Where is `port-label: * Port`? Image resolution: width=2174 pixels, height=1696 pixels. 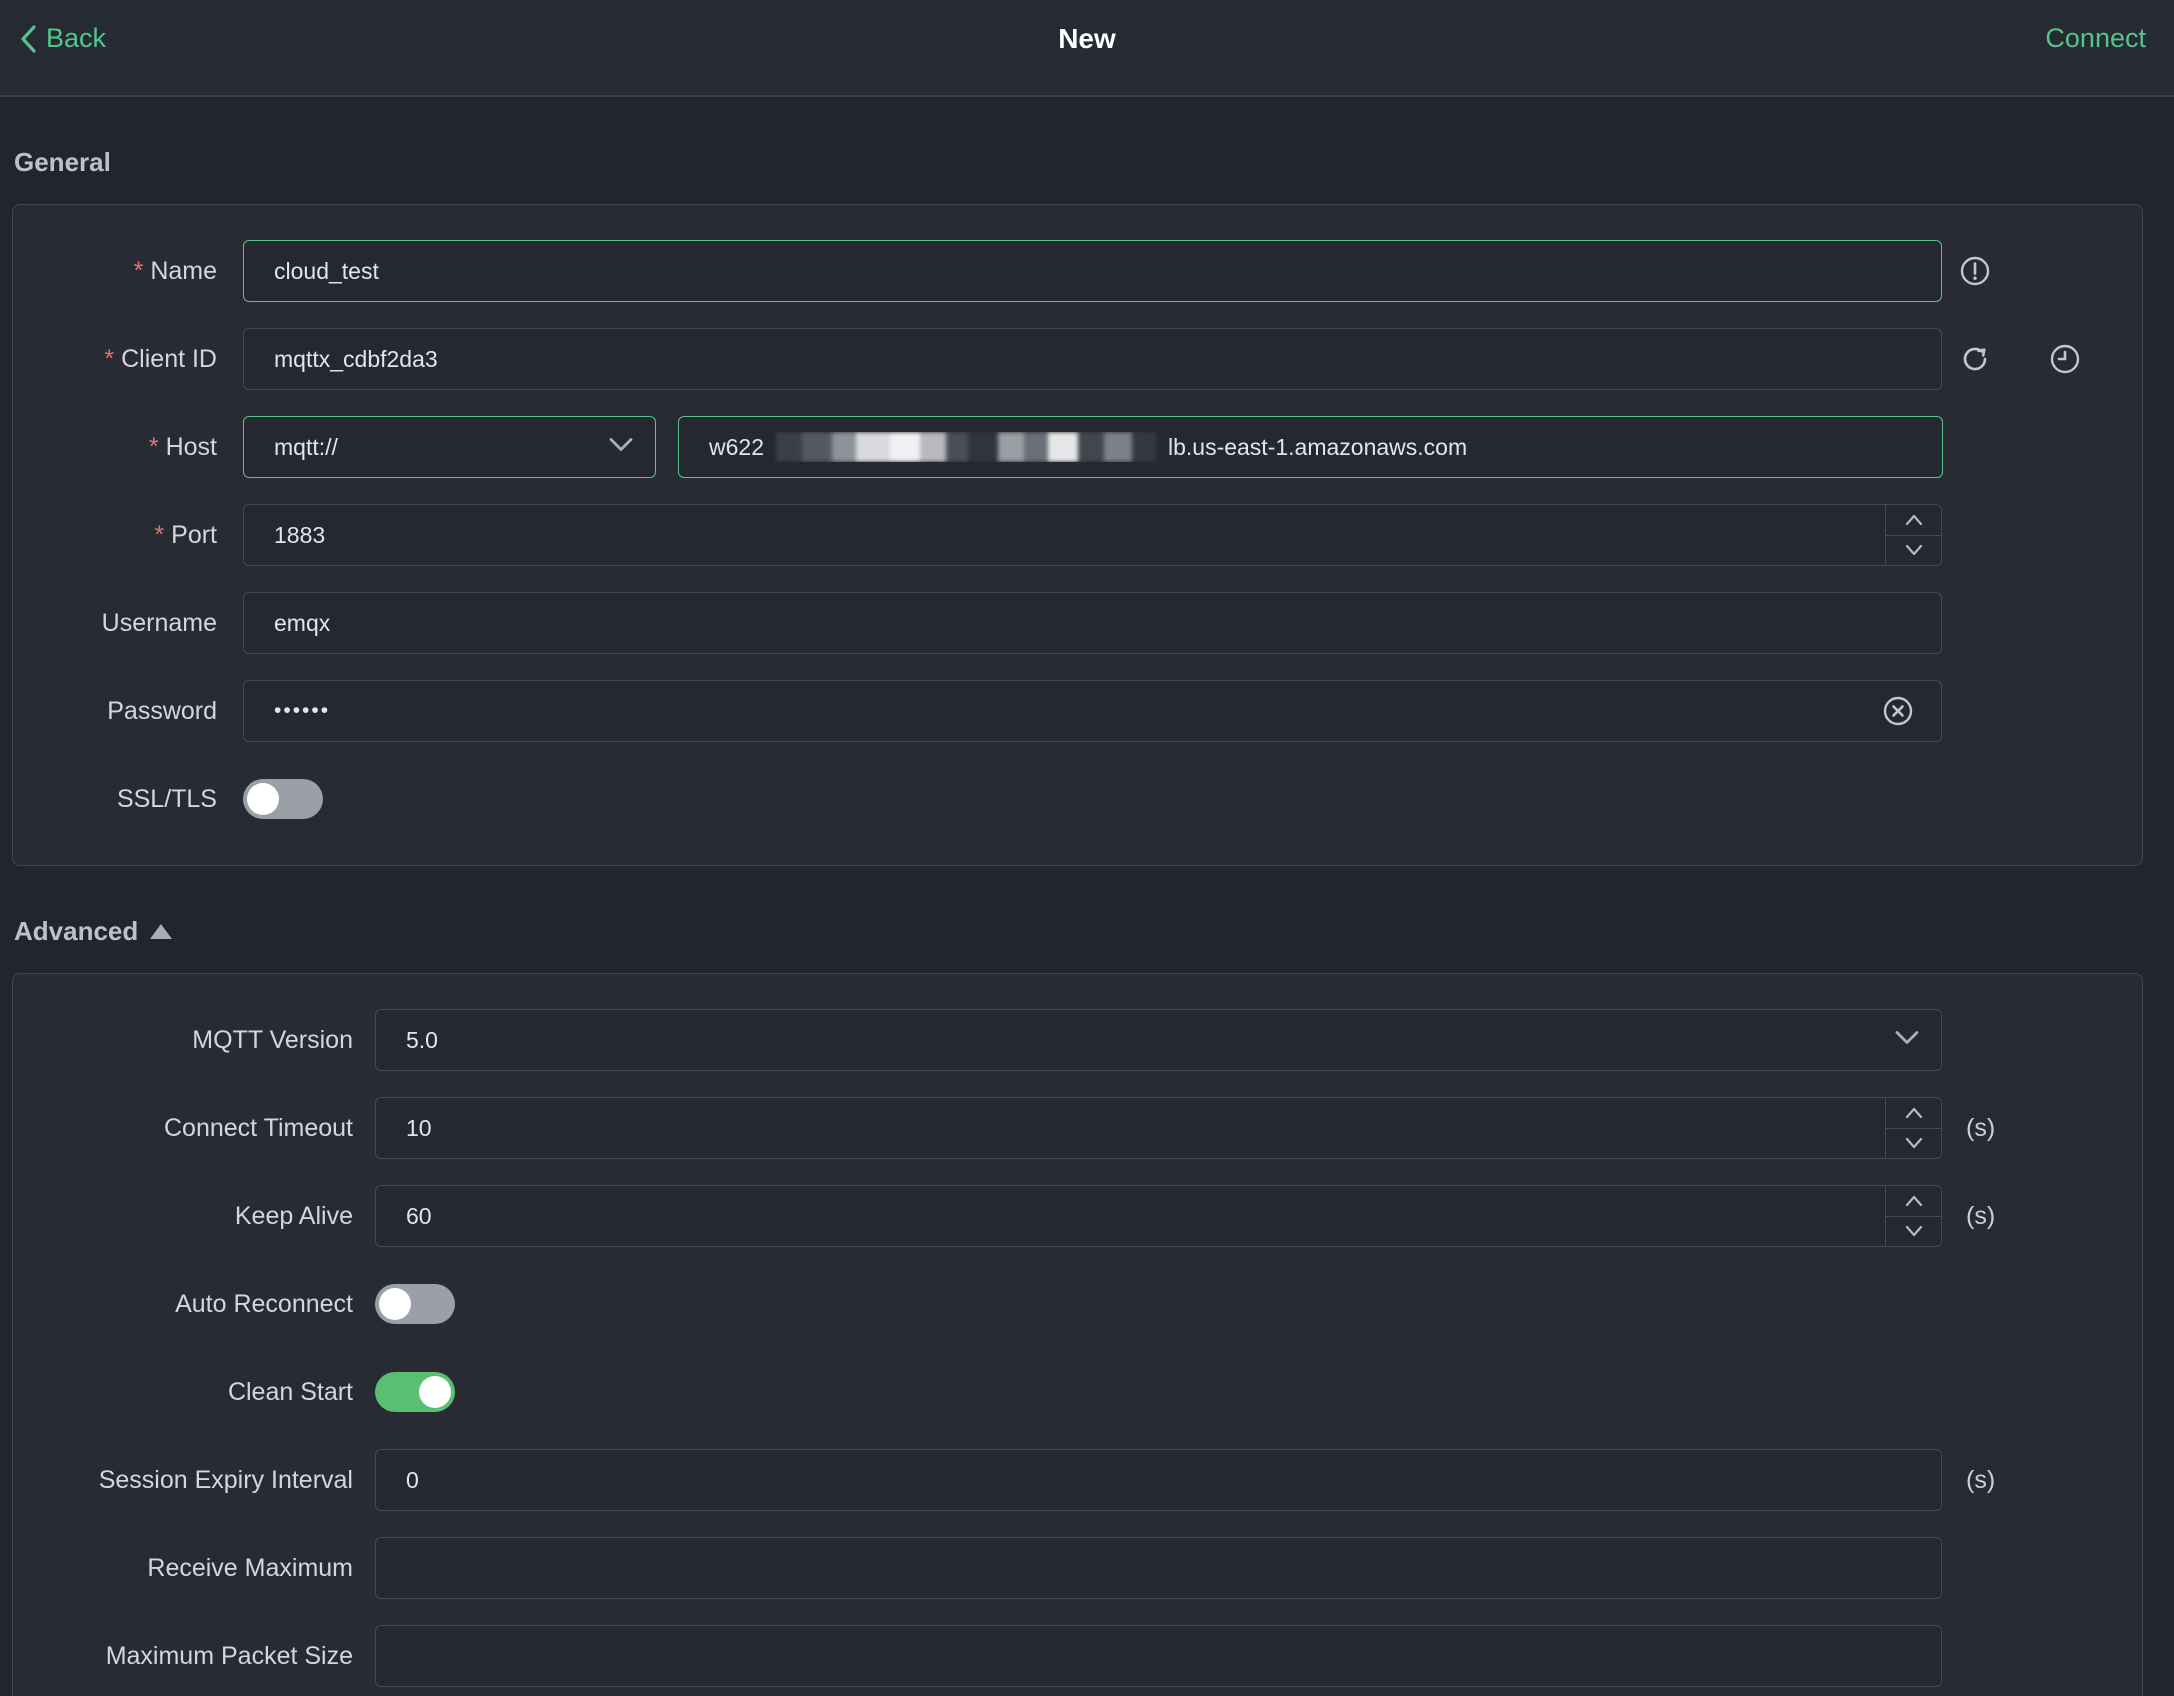
port-label: * Port is located at coordinates (185, 534).